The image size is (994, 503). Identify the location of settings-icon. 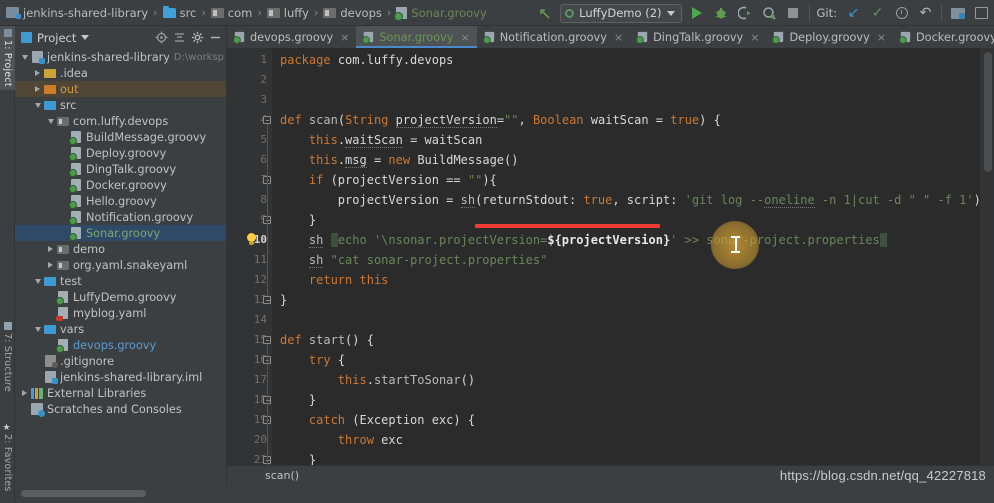
(957, 13).